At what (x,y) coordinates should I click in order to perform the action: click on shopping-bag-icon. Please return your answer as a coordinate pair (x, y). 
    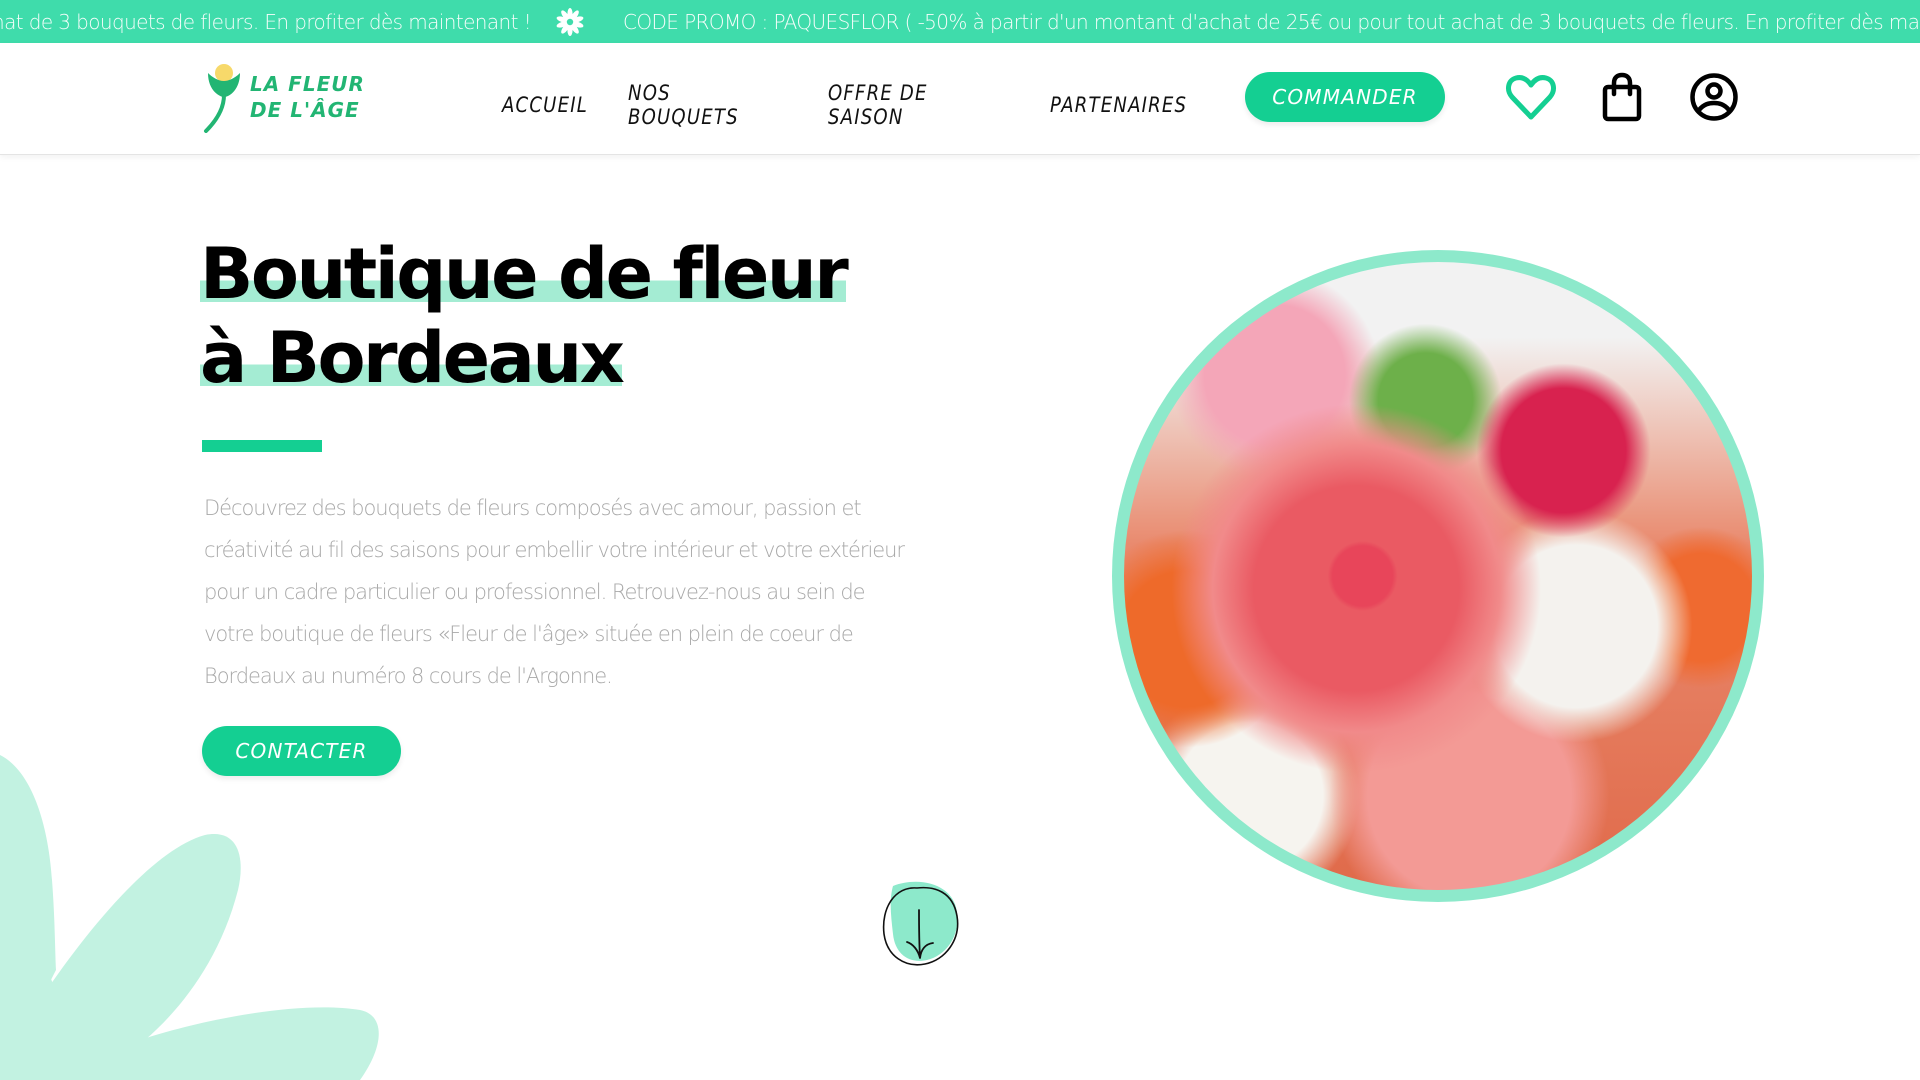
    Looking at the image, I should click on (1622, 97).